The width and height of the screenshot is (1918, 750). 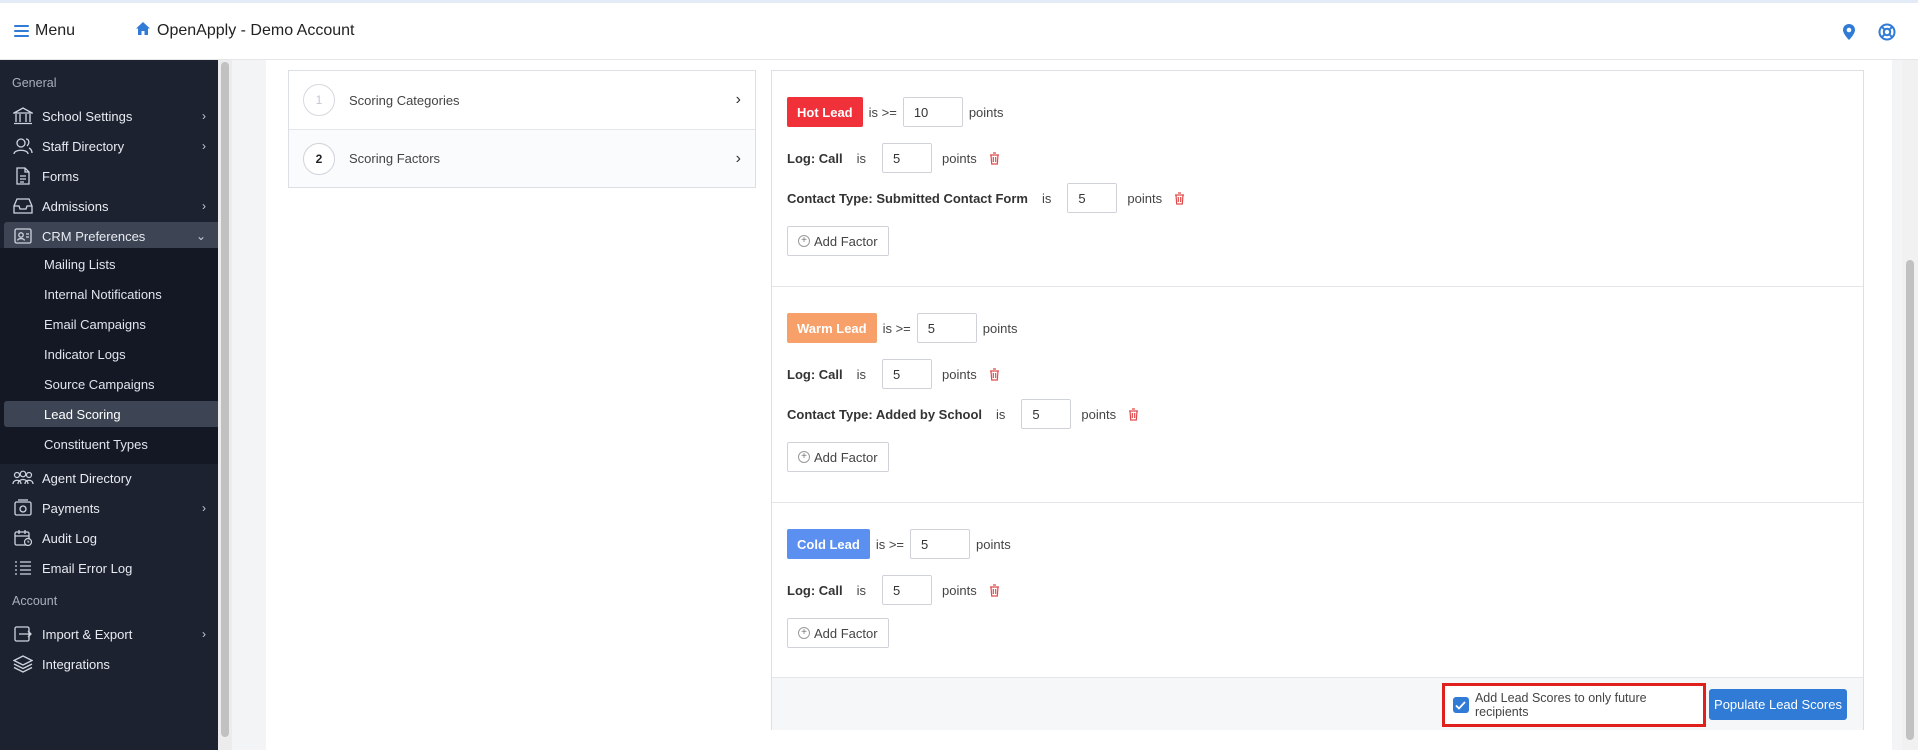 What do you see at coordinates (55, 30) in the screenshot?
I see `menu-label: Menu` at bounding box center [55, 30].